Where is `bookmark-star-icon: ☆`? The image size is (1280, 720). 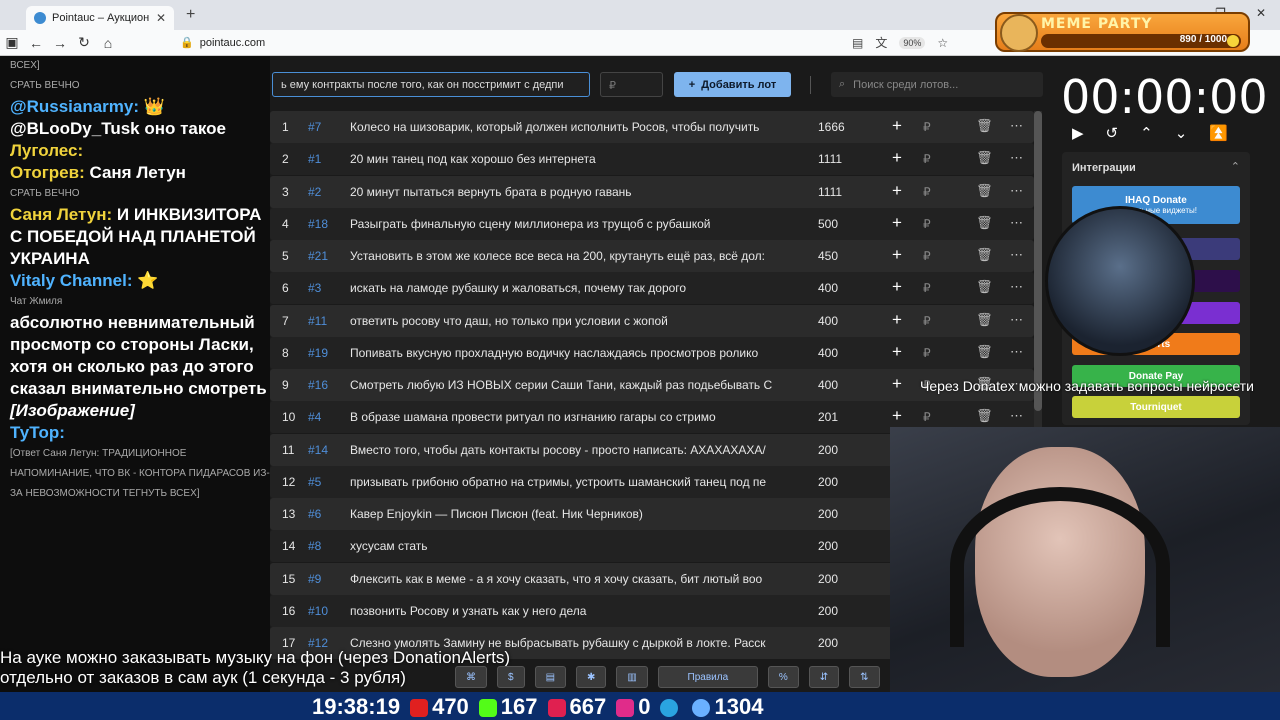
bookmark-star-icon: ☆ is located at coordinates (942, 43).